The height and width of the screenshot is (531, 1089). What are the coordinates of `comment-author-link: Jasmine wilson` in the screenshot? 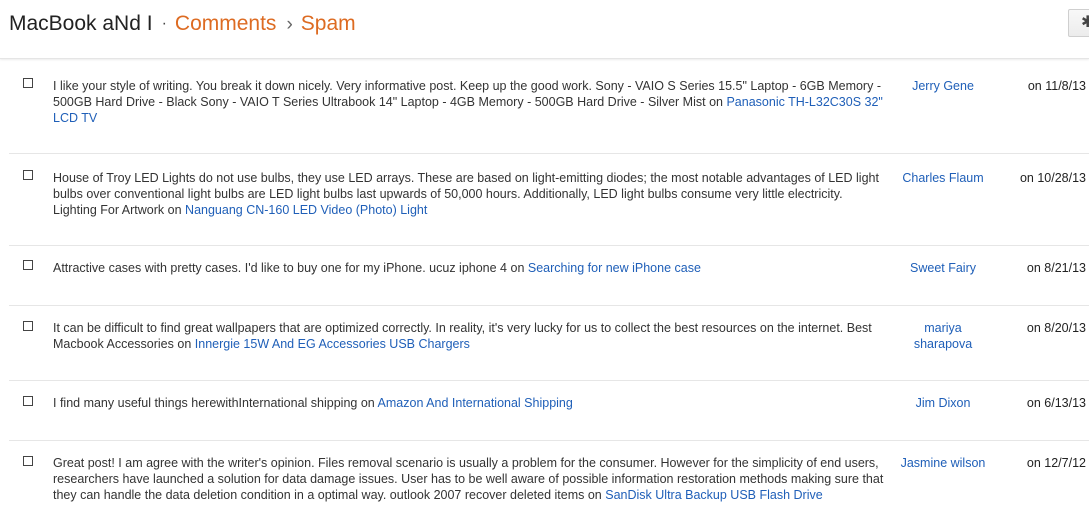 It's located at (943, 463).